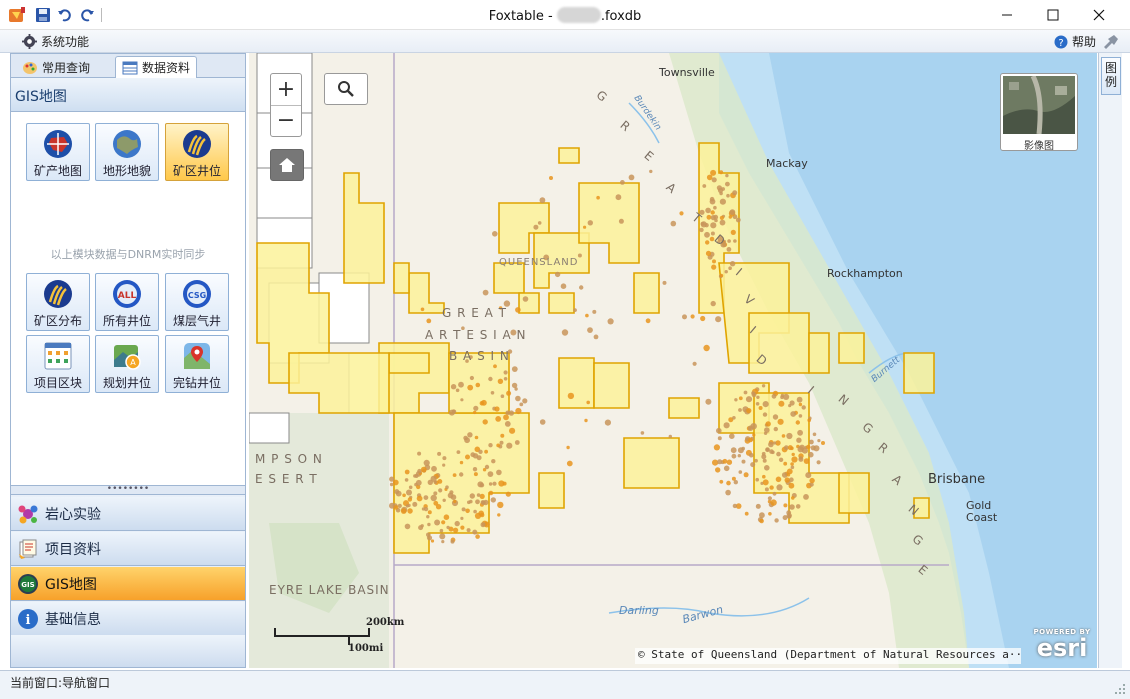  What do you see at coordinates (197, 364) in the screenshot?
I see `tile-completed-wells: 完钻井位` at bounding box center [197, 364].